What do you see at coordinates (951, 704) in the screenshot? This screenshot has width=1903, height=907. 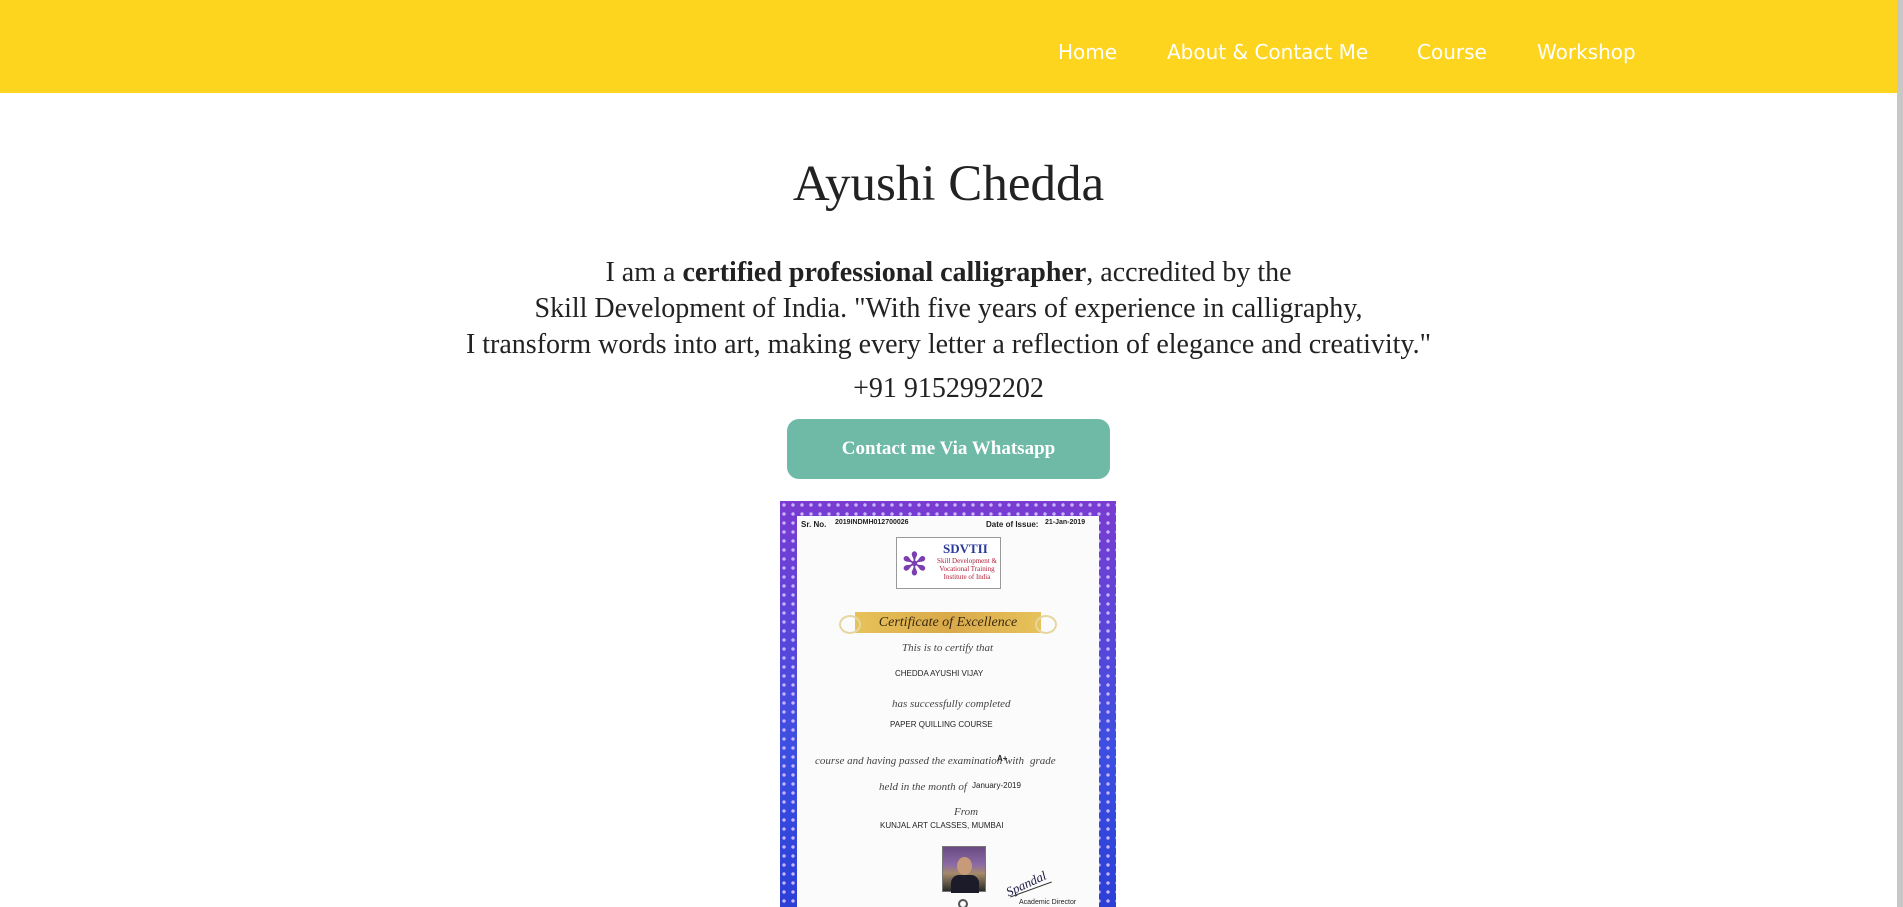 I see `cert-completed-text: has successfully completed` at bounding box center [951, 704].